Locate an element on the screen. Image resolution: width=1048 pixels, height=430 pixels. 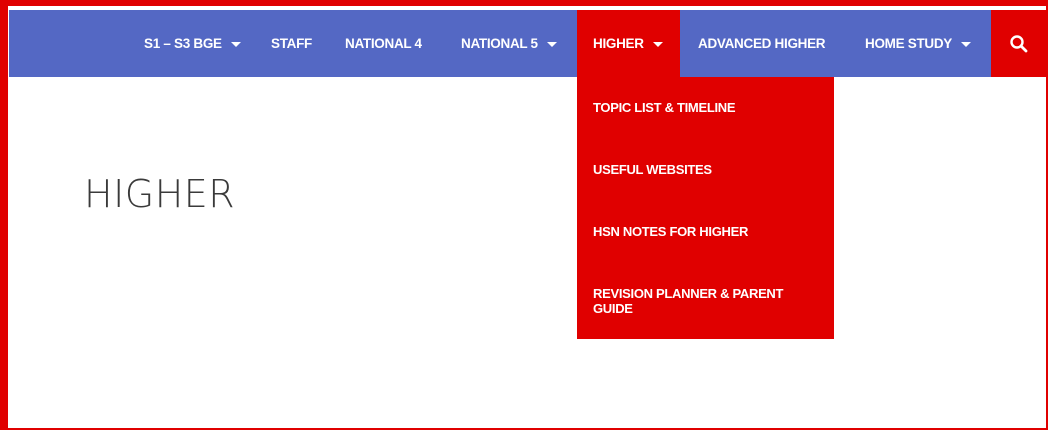
dropdown-item-useful-websites: USEFUL WEBSITES is located at coordinates (705, 169).